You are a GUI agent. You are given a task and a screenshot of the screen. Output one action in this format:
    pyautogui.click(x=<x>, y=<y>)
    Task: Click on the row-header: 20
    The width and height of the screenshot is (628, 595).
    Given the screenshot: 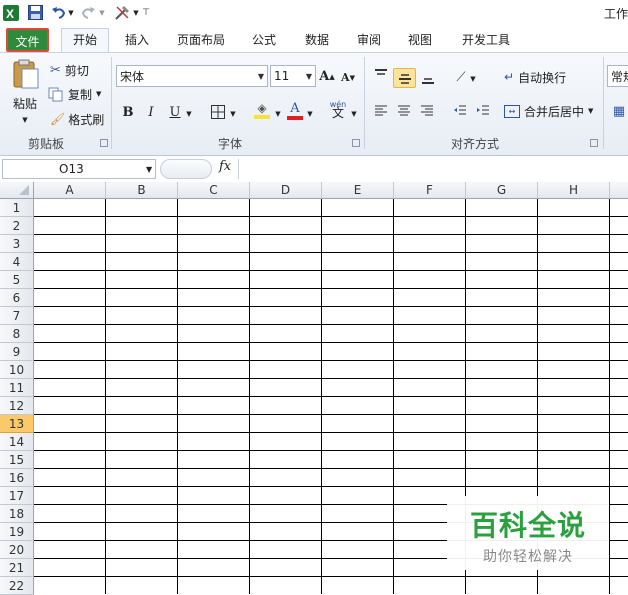 What is the action you would take?
    pyautogui.click(x=17, y=550)
    